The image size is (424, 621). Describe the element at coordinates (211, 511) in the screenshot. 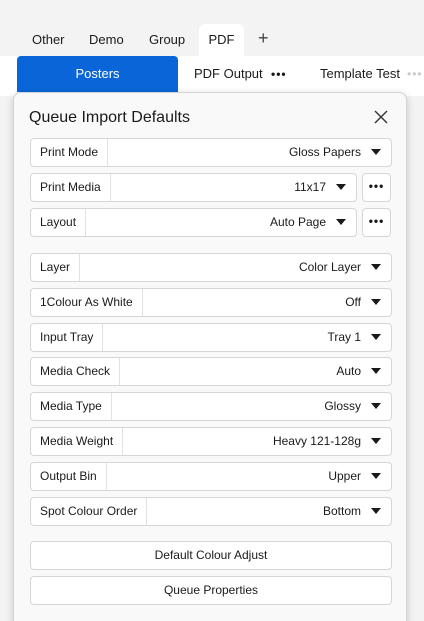

I see `spot-colour-order-select: Spot Colour Order Bottom` at that location.